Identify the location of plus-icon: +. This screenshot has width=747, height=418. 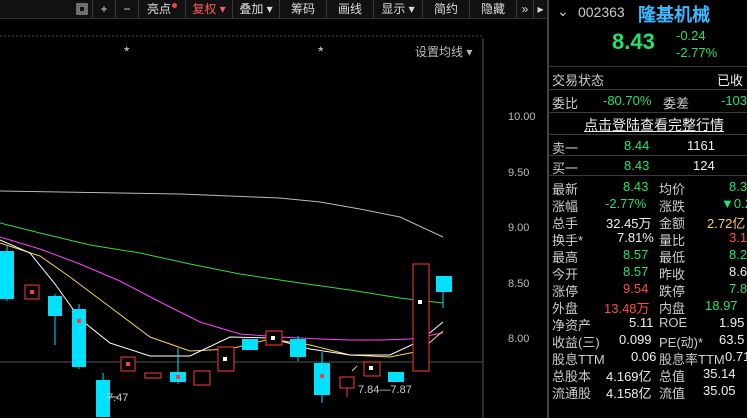
(104, 9).